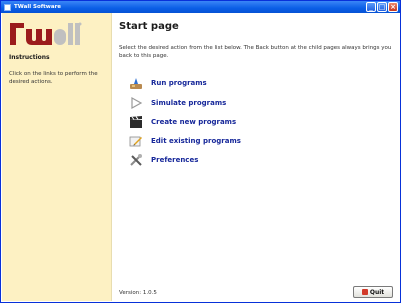  What do you see at coordinates (38, 7) in the screenshot?
I see `window-title: TWall Software` at bounding box center [38, 7].